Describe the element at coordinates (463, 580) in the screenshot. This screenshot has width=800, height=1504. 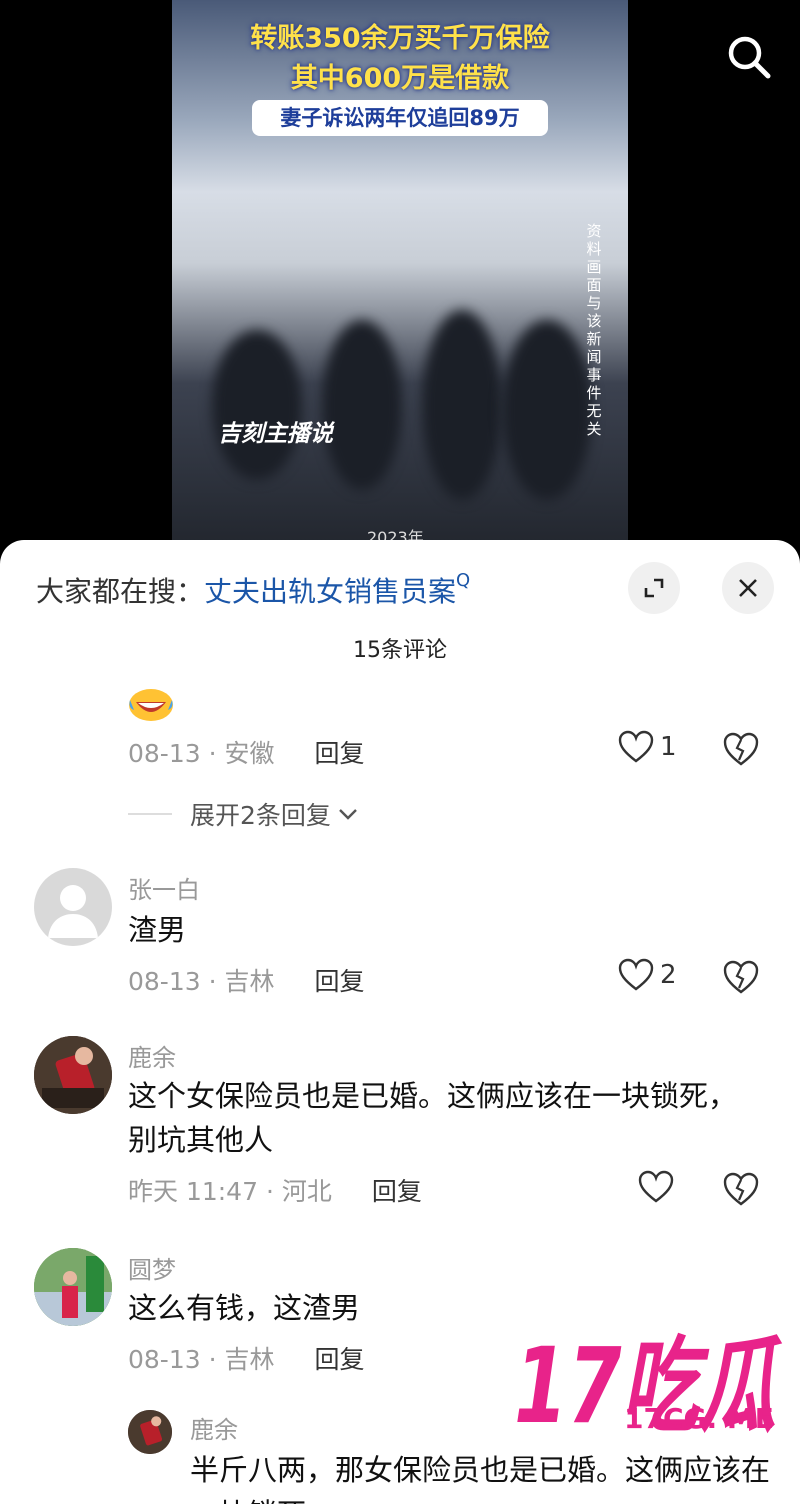
I see `search-small-icon: Q` at that location.